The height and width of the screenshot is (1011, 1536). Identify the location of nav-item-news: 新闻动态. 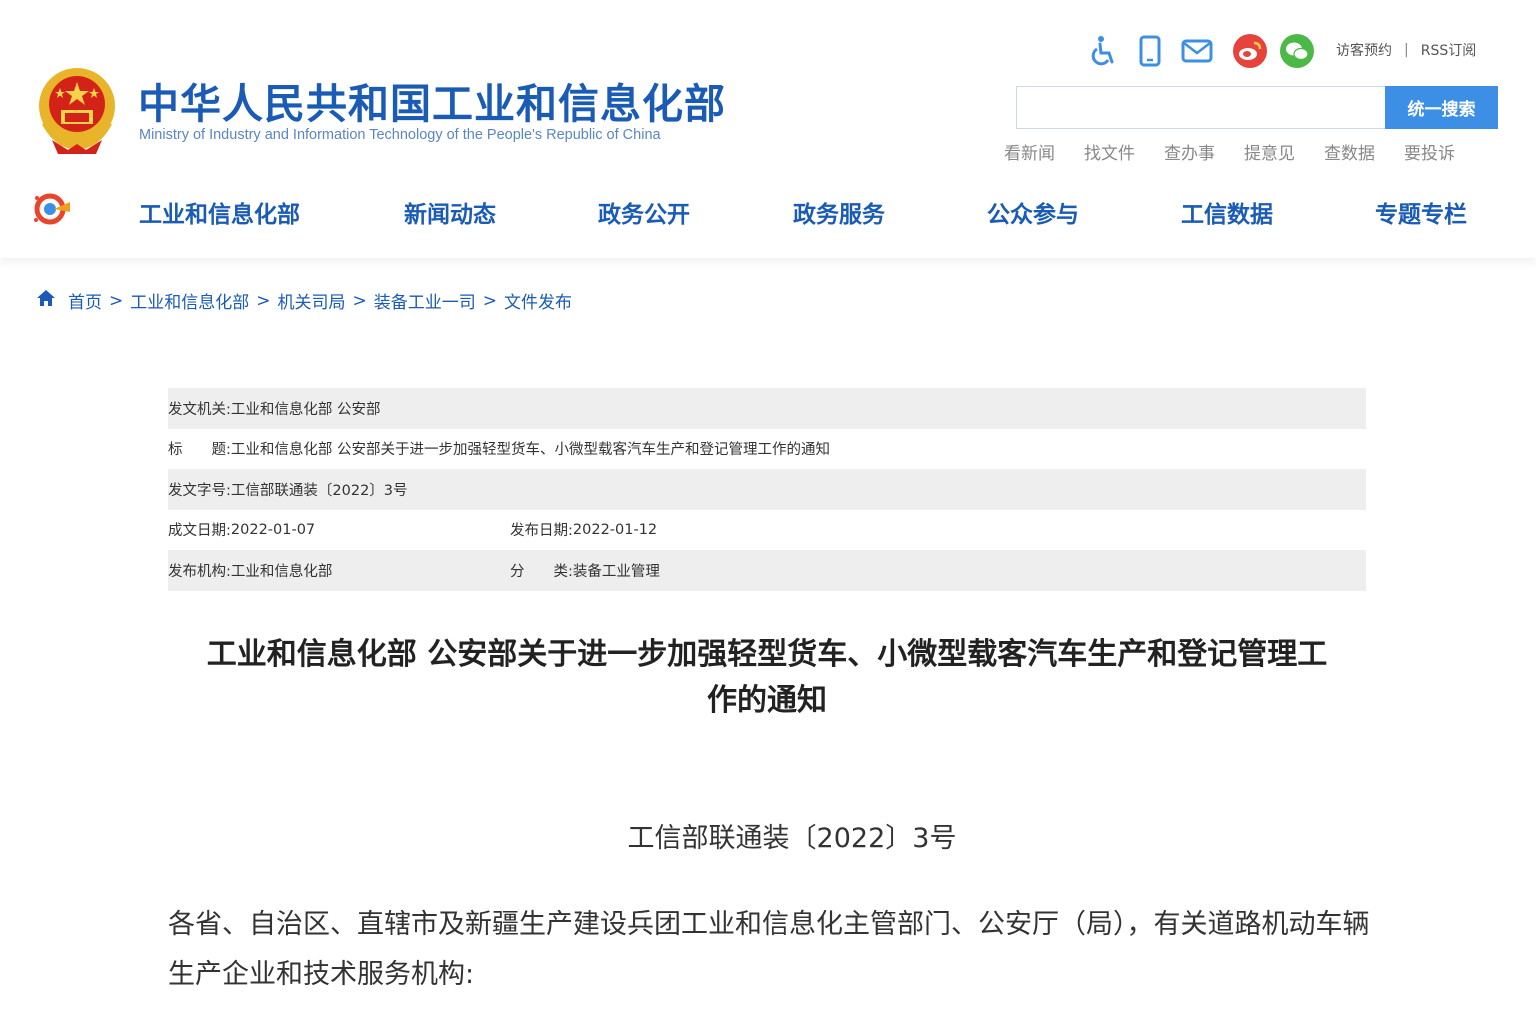
(450, 212).